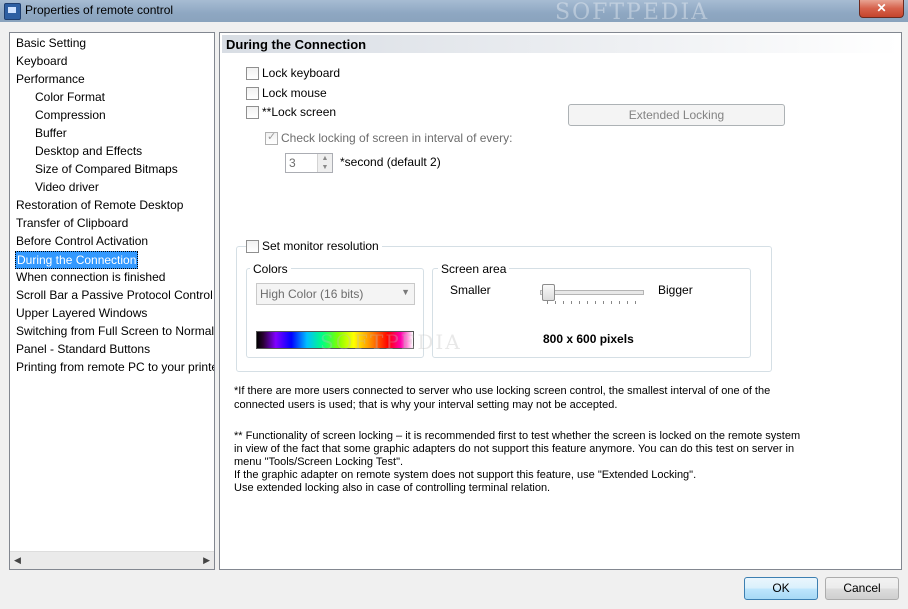 The image size is (908, 609). Describe the element at coordinates (51, 43) in the screenshot. I see `tree-item-basic-setting: Basic Setting` at that location.